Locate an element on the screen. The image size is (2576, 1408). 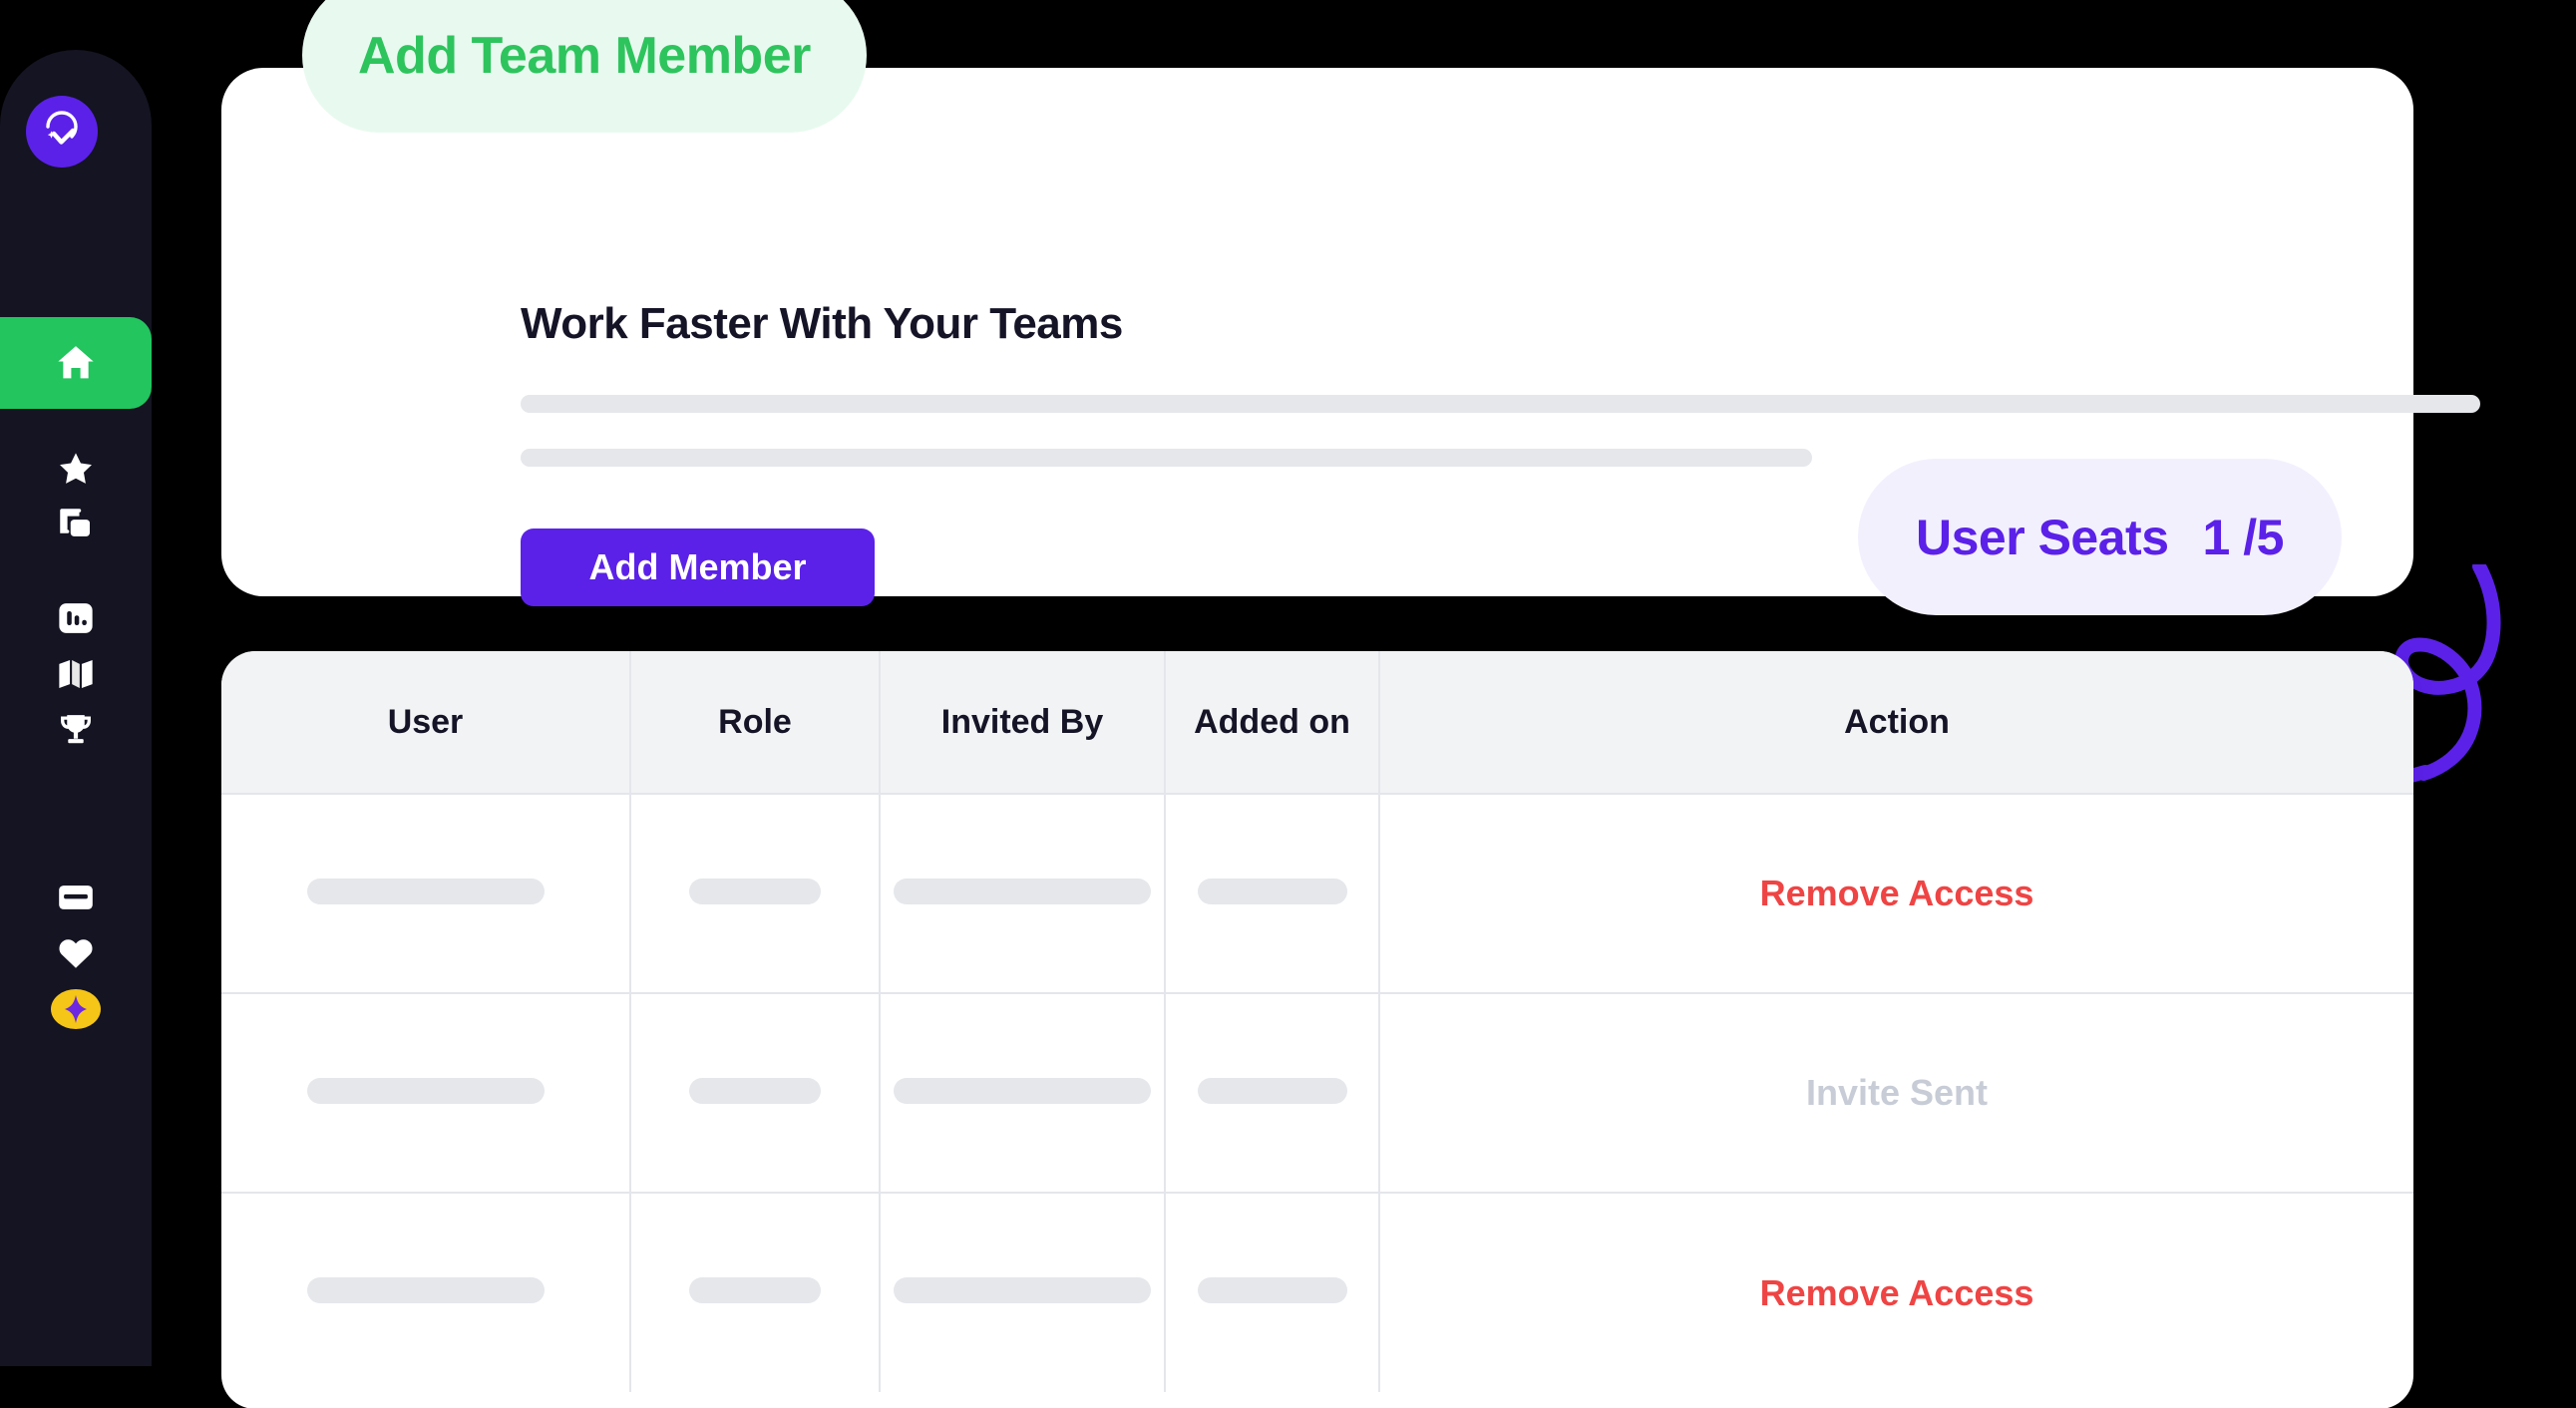
user-seats-badge: User Seats 1 /5 is located at coordinates (2100, 537).